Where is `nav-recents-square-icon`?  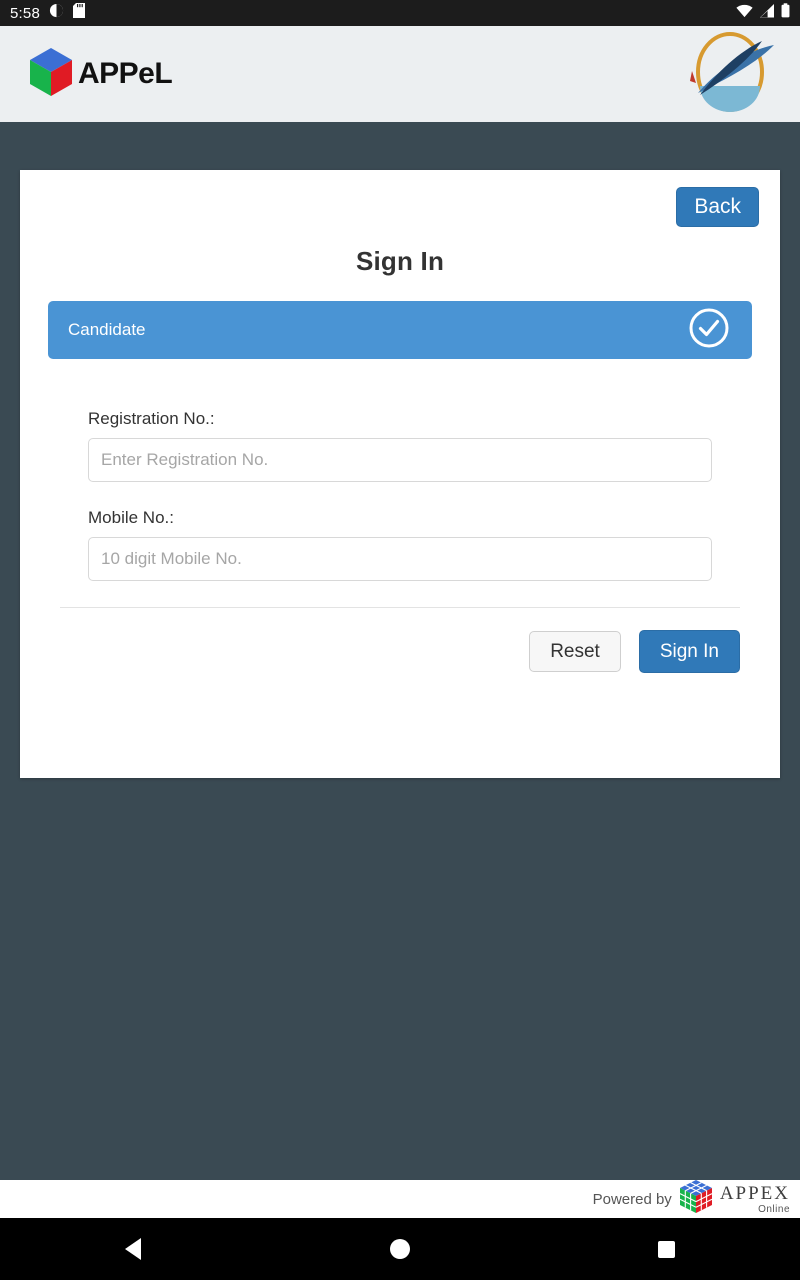
nav-recents-square-icon is located at coordinates (667, 1249).